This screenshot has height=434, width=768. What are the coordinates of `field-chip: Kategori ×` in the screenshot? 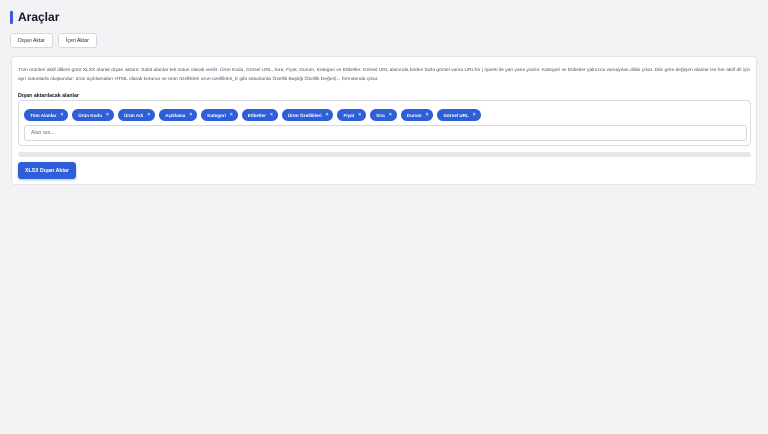 It's located at (219, 115).